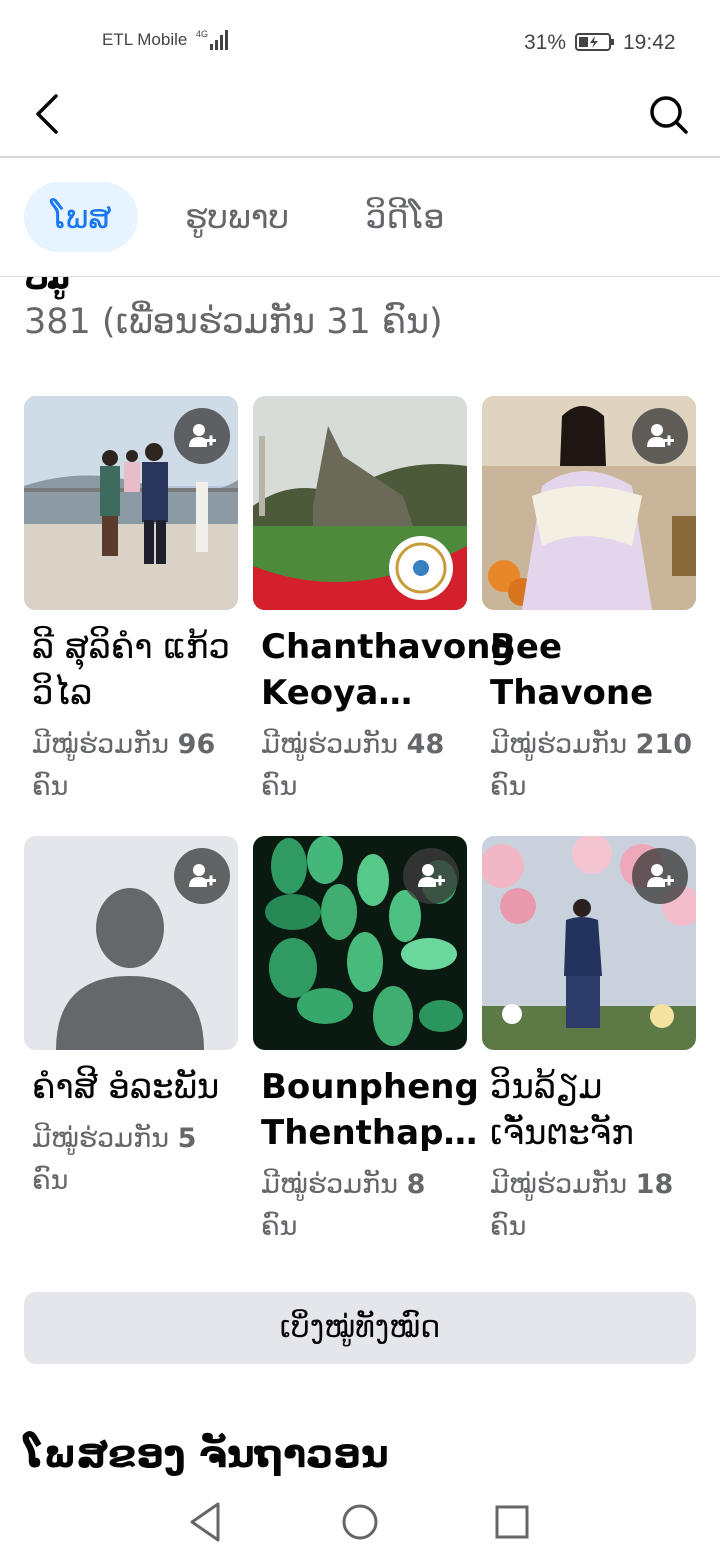 Image resolution: width=720 pixels, height=1560 pixels. Describe the element at coordinates (360, 119) in the screenshot. I see `top-app-bar` at that location.